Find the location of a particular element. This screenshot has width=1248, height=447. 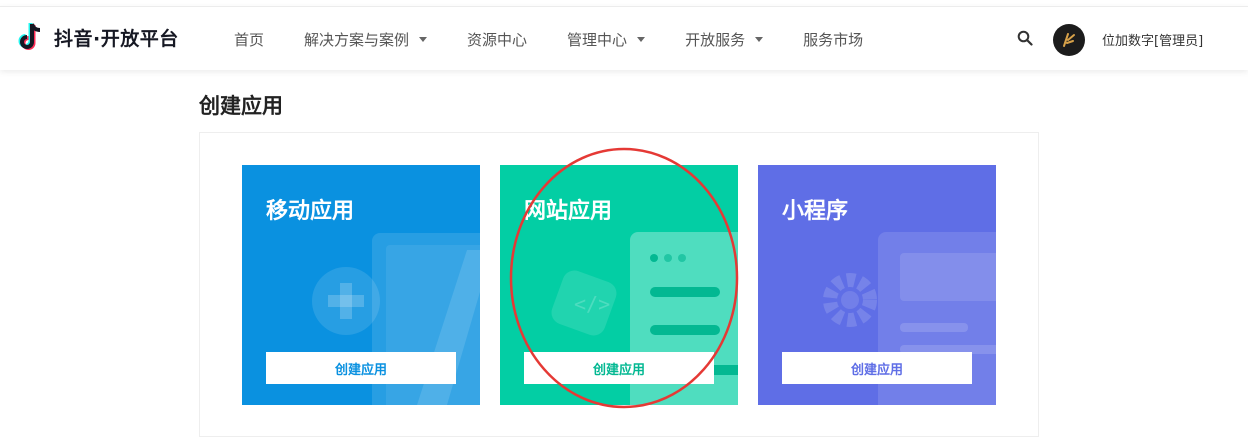

nav-item-service-market: 服务市场 is located at coordinates (833, 39).